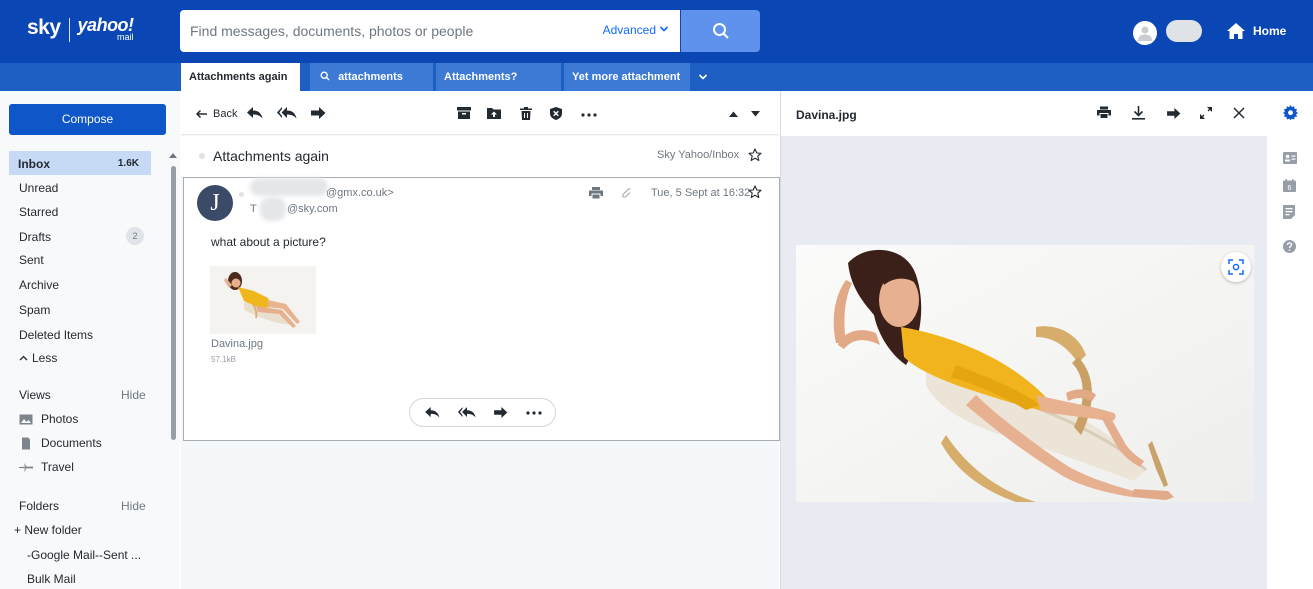  What do you see at coordinates (31, 260) in the screenshot?
I see `sidebar-item-sent: Sent` at bounding box center [31, 260].